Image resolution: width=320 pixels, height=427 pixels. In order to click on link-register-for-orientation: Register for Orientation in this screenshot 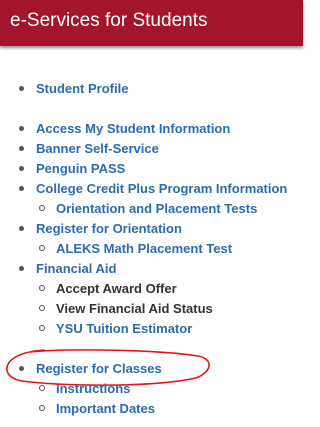, I will do `click(109, 229)`.